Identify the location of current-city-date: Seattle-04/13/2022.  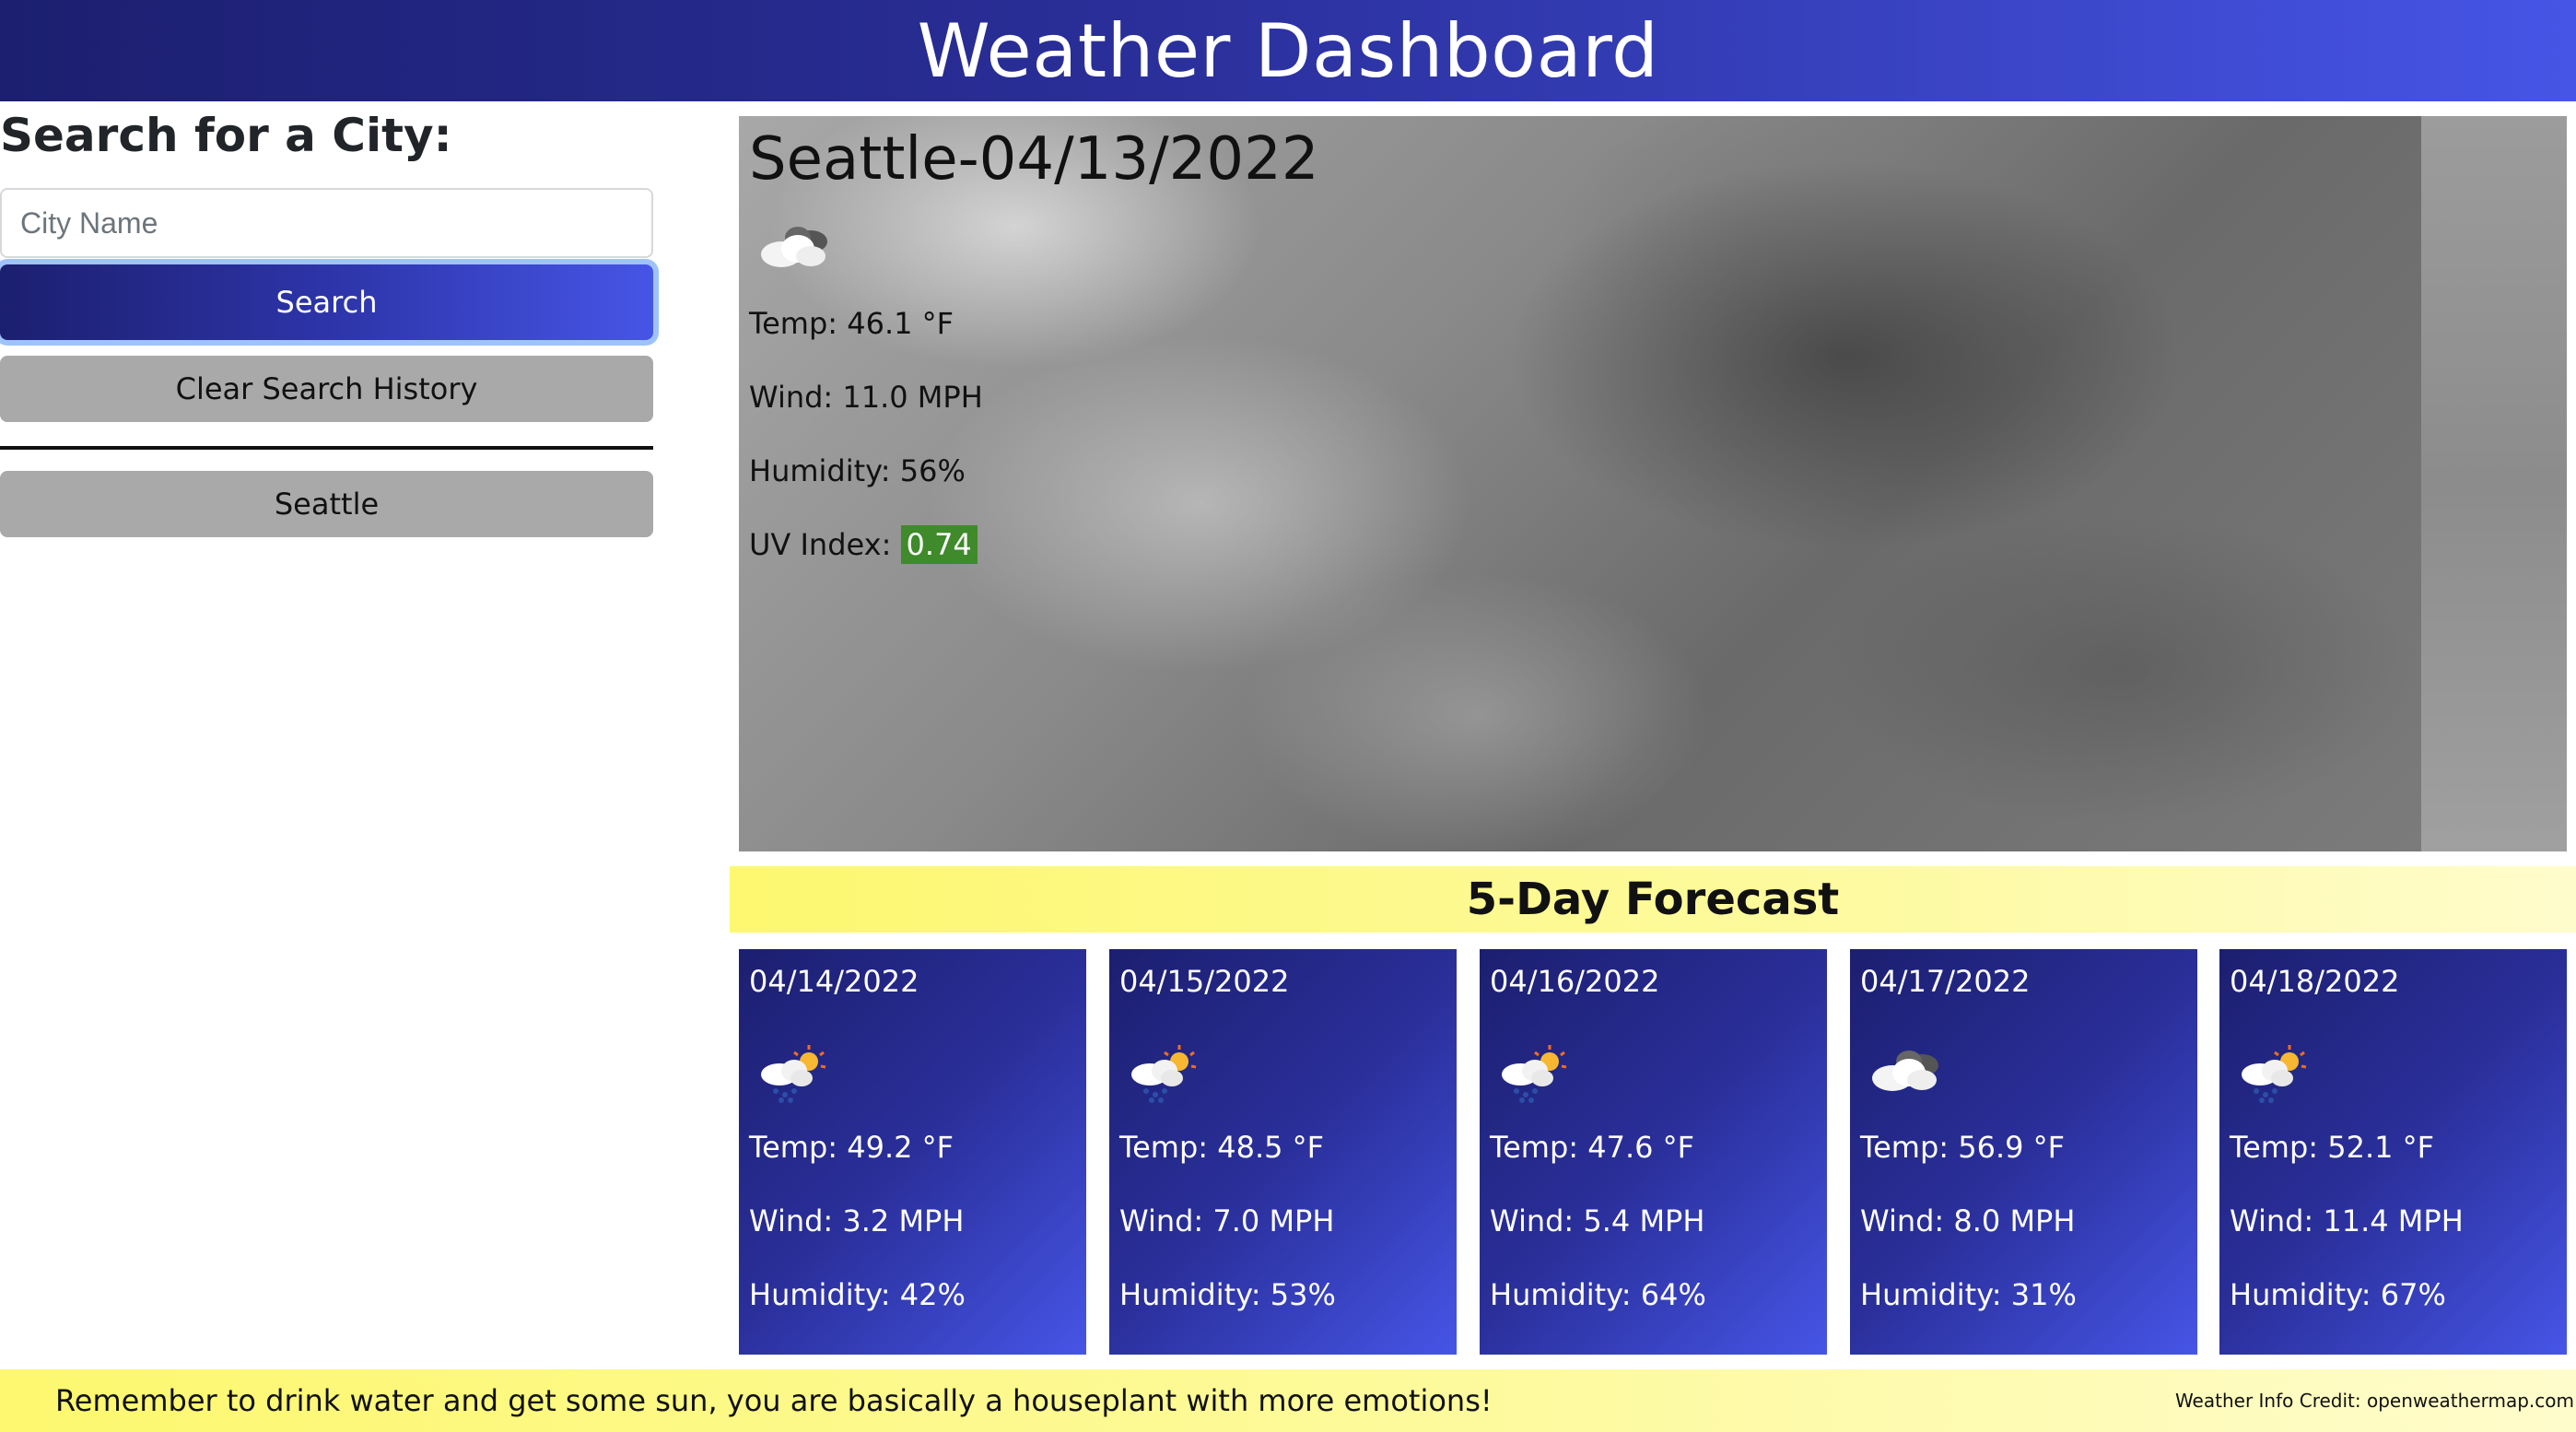
(1034, 160).